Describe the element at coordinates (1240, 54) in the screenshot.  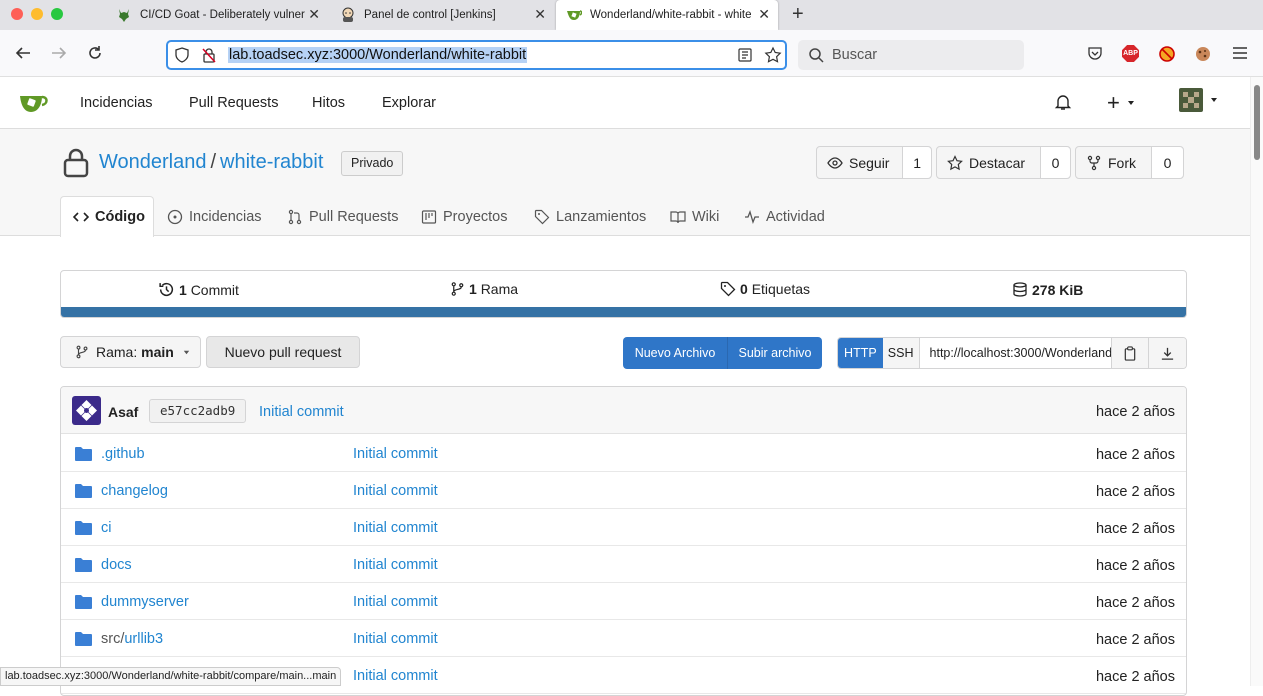
I see `menu-hamburger-icon` at that location.